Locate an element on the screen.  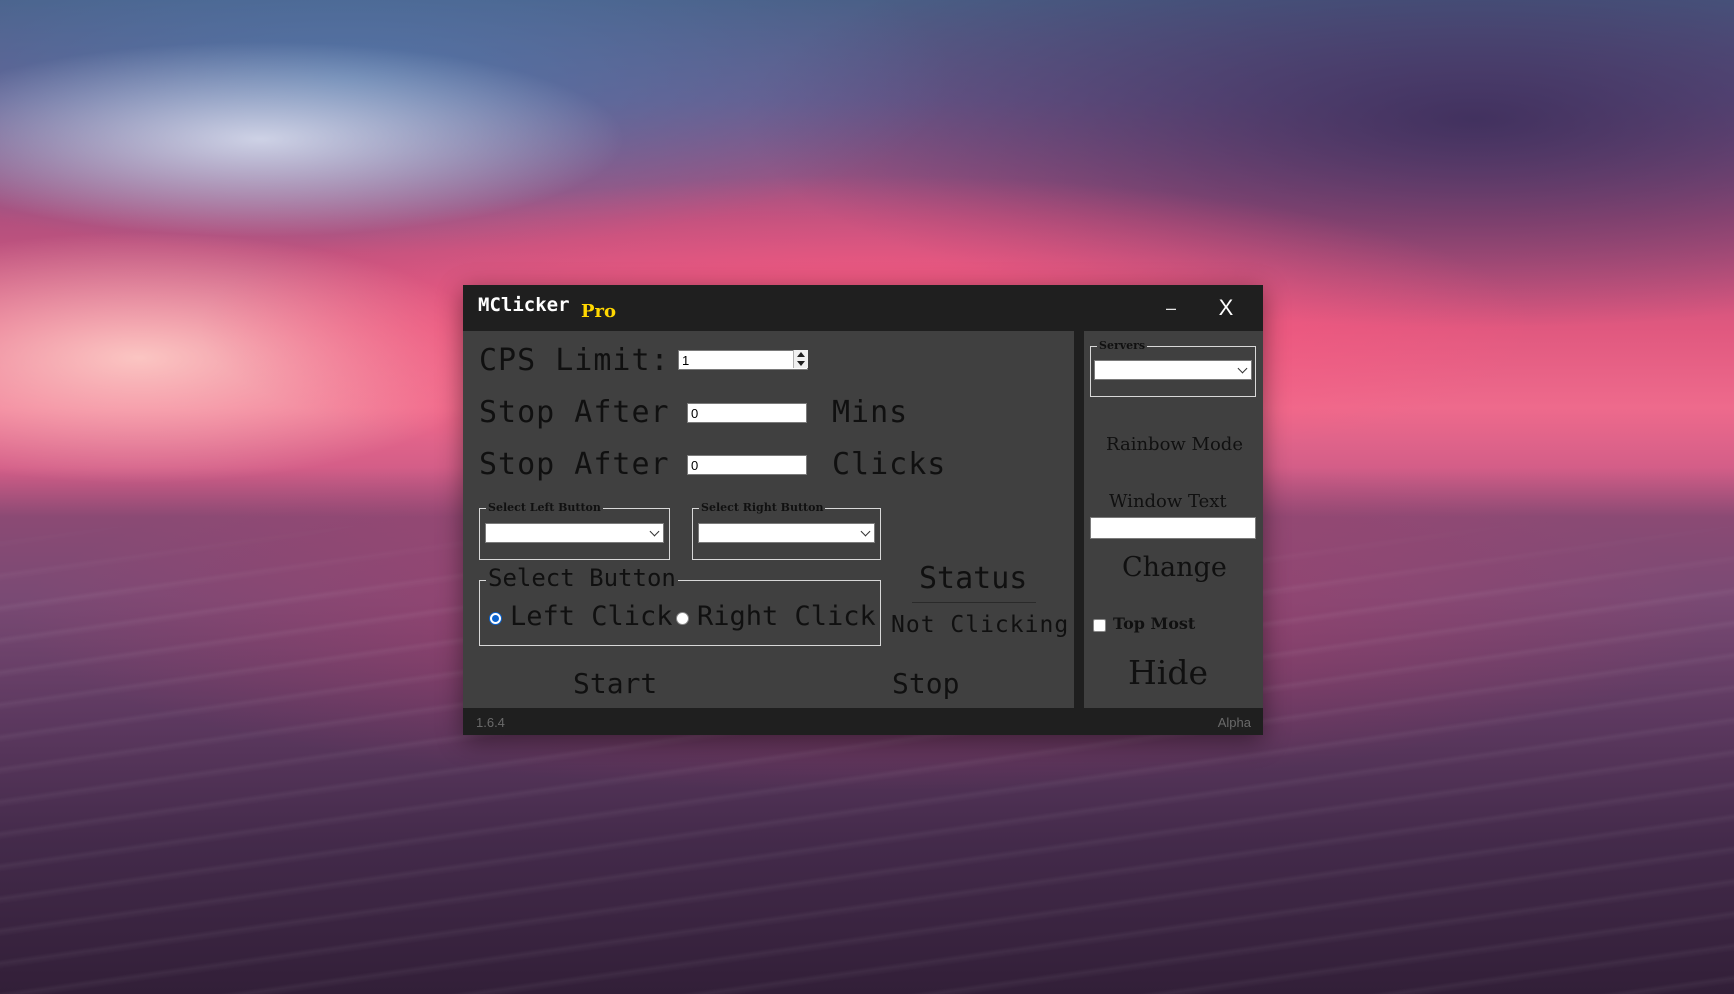
cps-spin-buttons is located at coordinates (800, 359).